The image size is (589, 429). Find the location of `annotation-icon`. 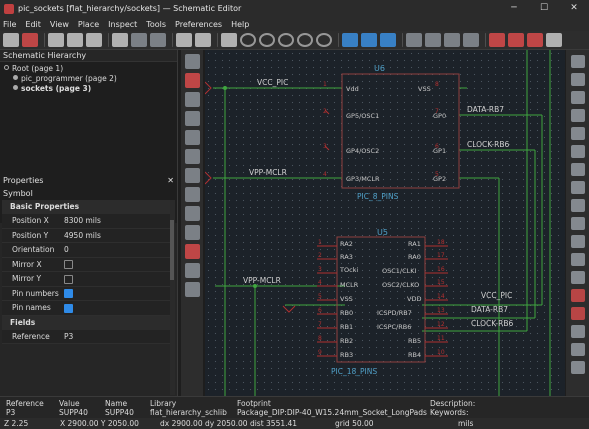

annotation-icon is located at coordinates (192, 251).